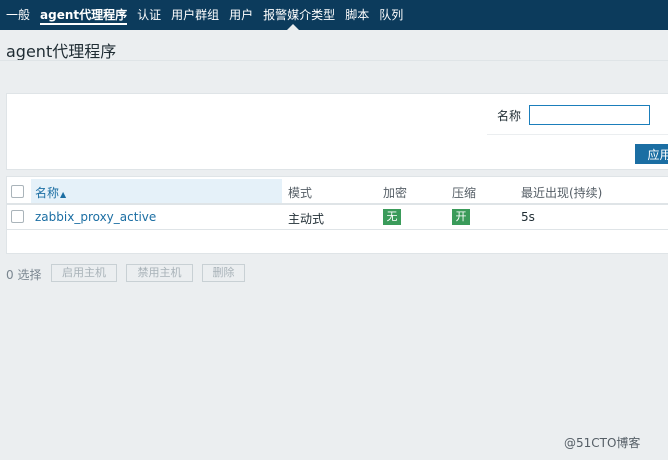  Describe the element at coordinates (392, 217) in the screenshot. I see `encryption-badge: 无` at that location.